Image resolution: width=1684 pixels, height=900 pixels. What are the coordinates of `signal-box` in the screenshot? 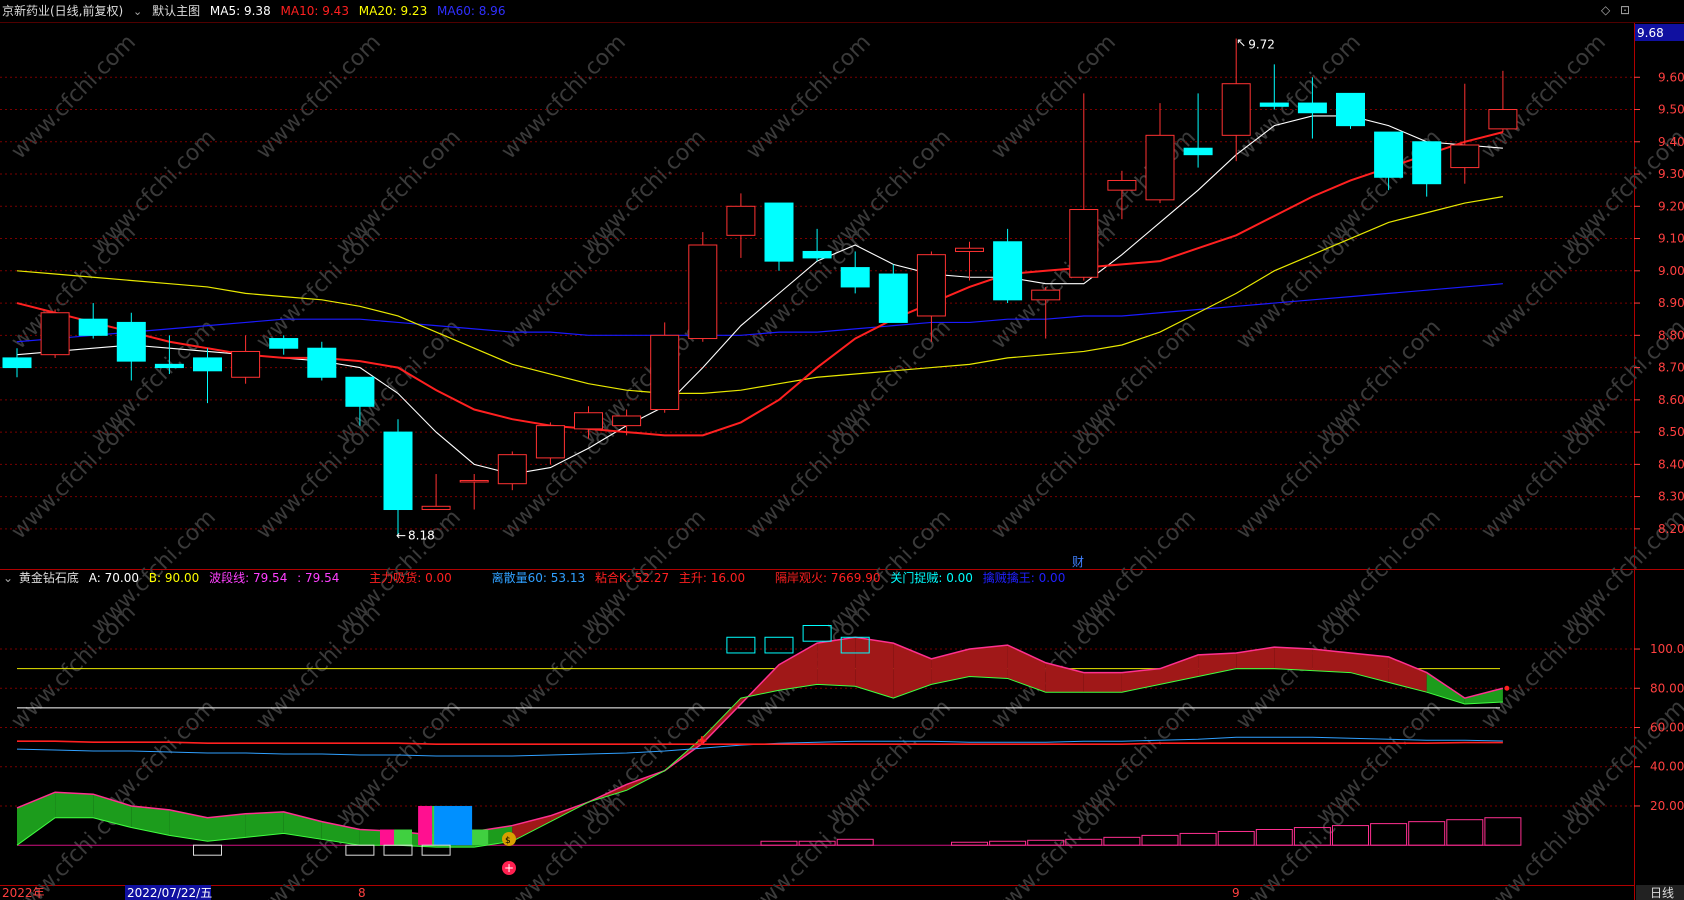 It's located at (779, 645).